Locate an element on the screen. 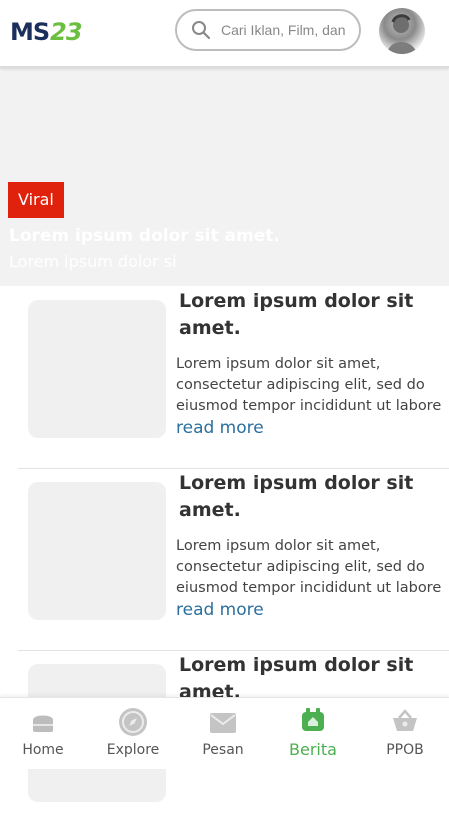 The height and width of the screenshot is (832, 449). nav-ppob: PPOB is located at coordinates (404, 733).